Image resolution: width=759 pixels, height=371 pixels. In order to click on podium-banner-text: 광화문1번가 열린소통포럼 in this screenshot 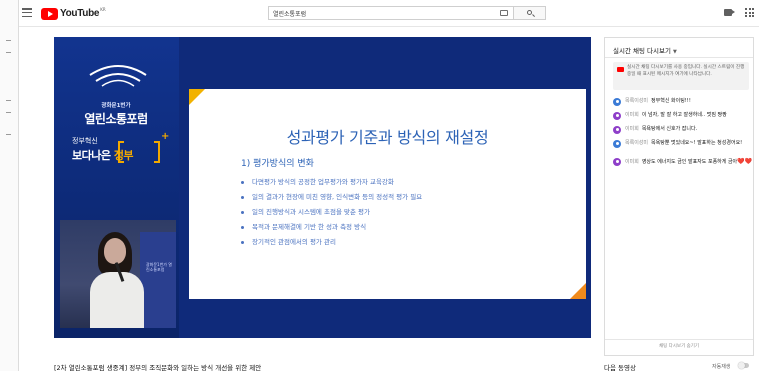, I will do `click(159, 267)`.